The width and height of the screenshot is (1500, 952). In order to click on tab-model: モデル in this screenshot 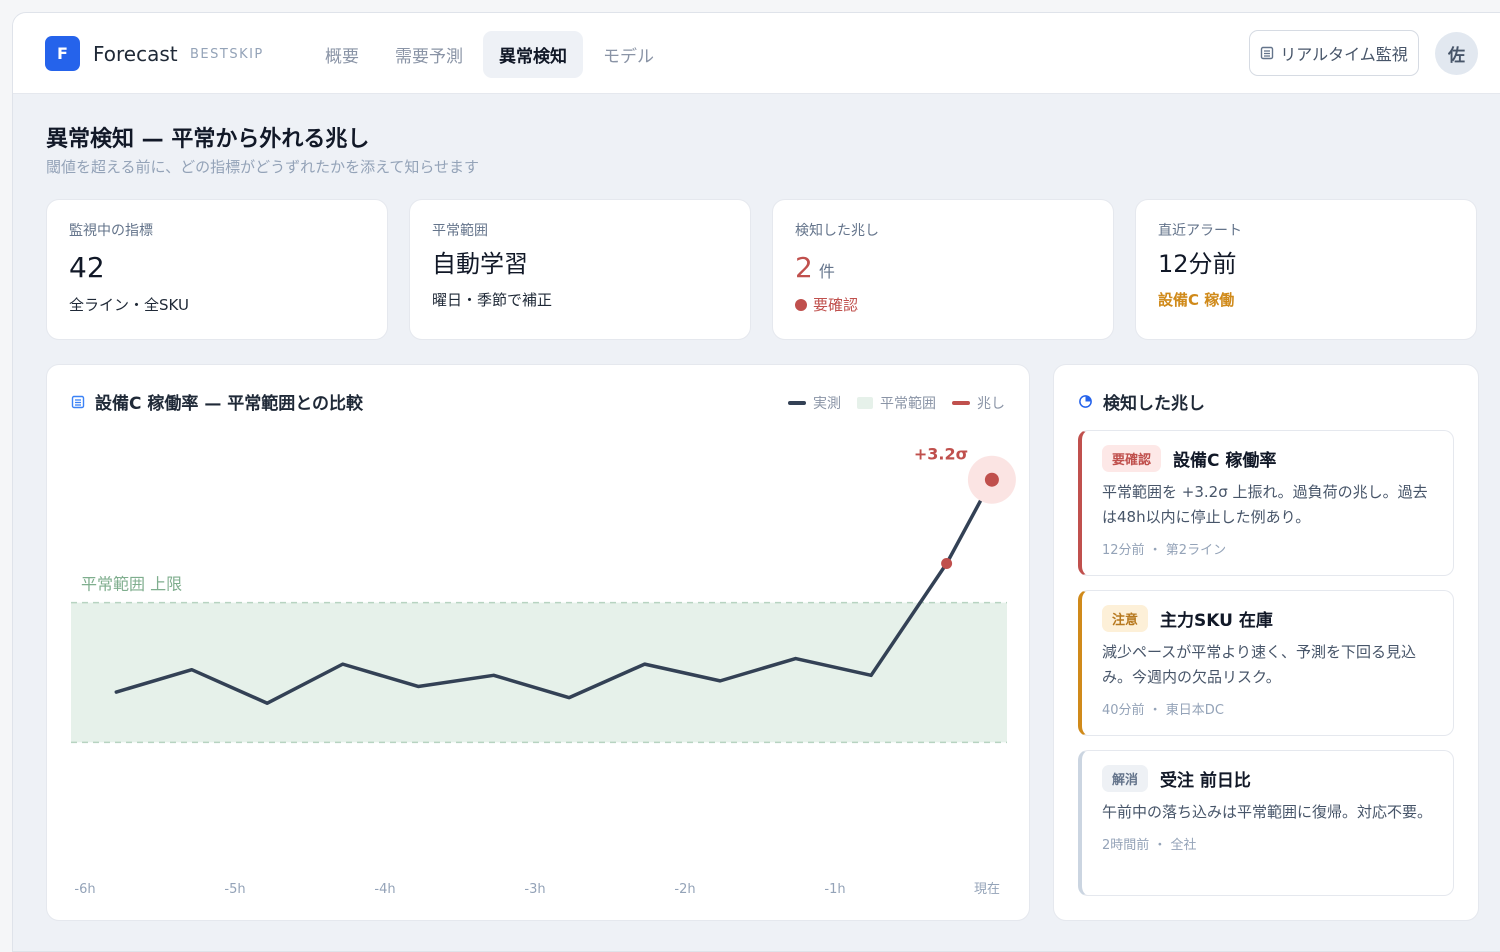, I will do `click(628, 54)`.